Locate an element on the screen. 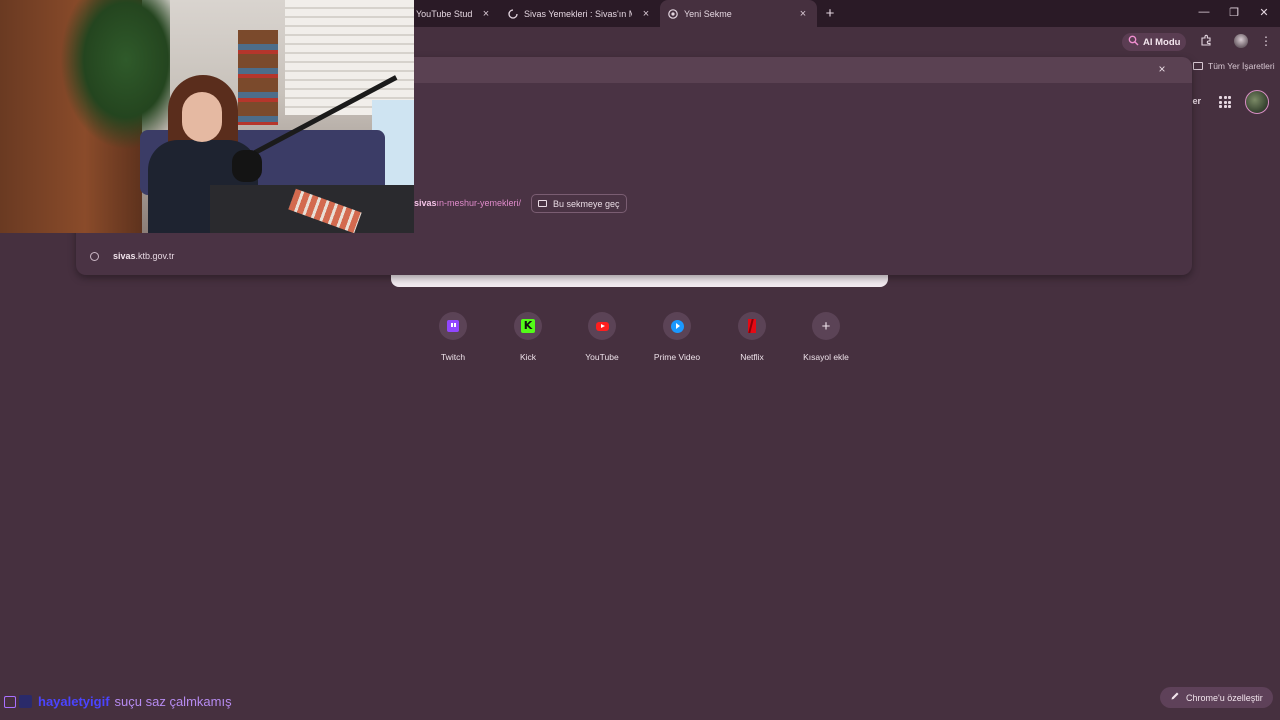 Image resolution: width=1280 pixels, height=720 pixels. window-close-button: ✕ is located at coordinates (1264, 12).